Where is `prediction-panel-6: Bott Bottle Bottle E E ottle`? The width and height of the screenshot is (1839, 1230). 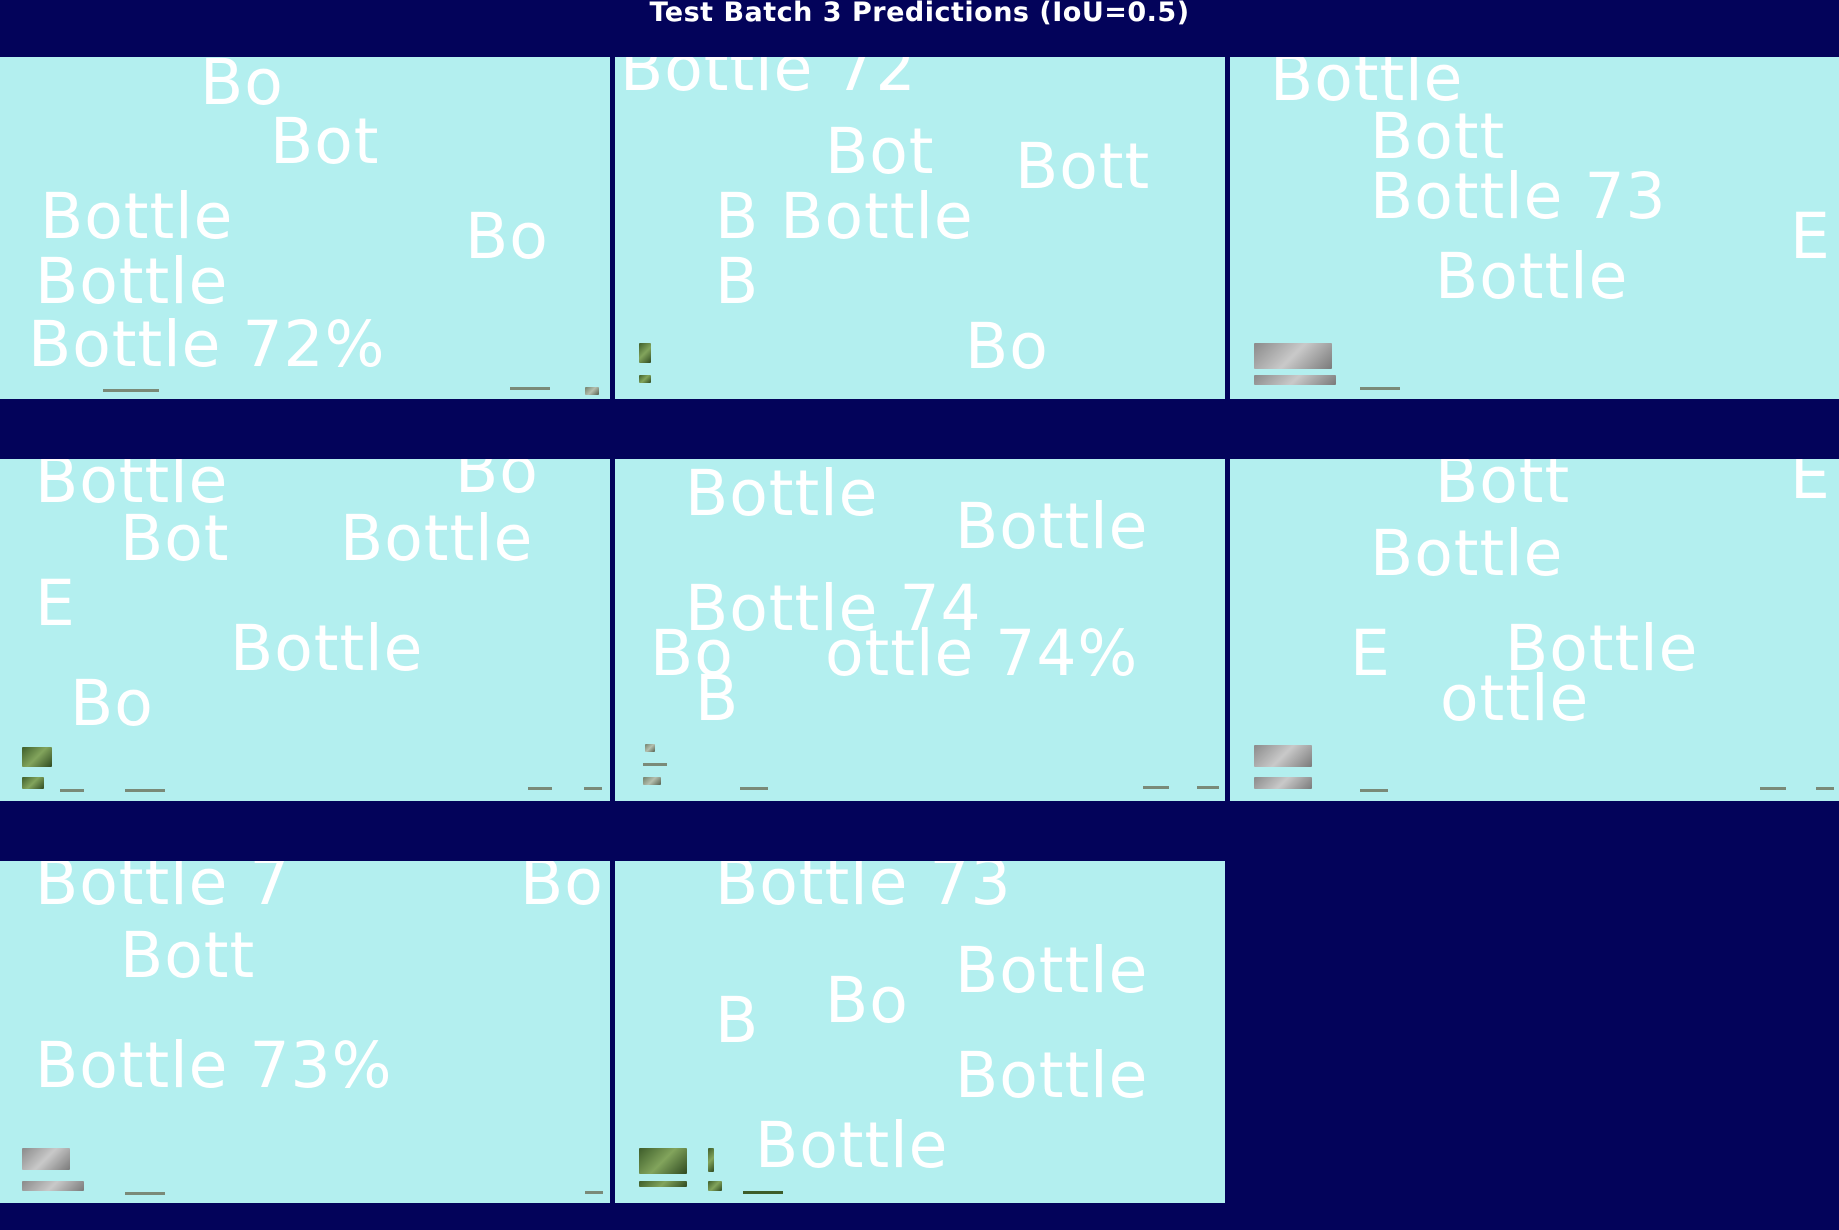 prediction-panel-6: Bott Bottle Bottle E E ottle is located at coordinates (1534, 630).